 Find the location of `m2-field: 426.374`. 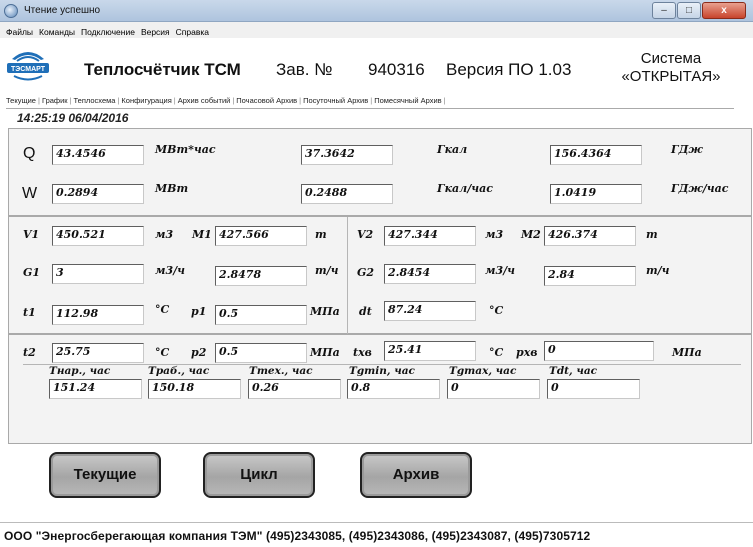

m2-field: 426.374 is located at coordinates (590, 236).